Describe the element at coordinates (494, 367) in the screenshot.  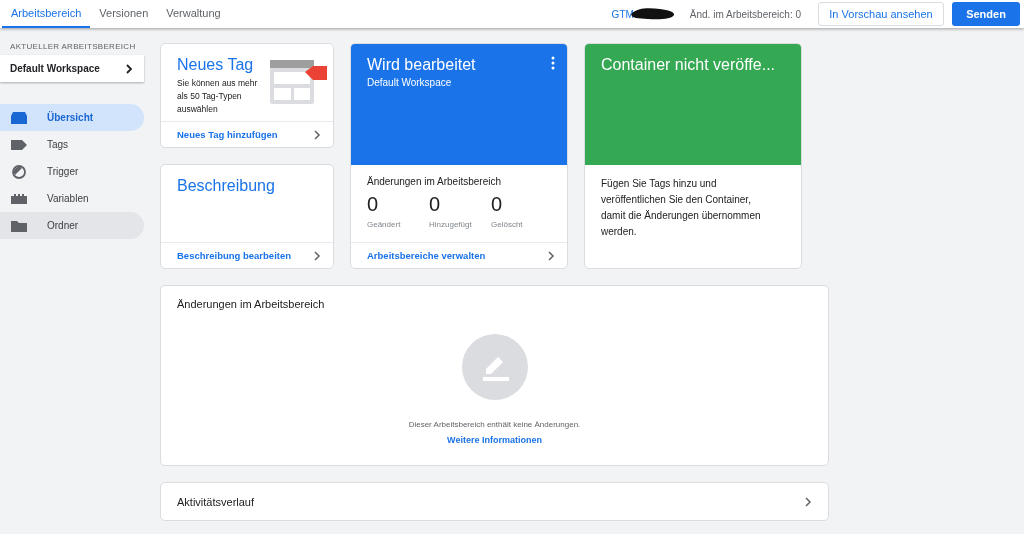
I see `edit-icon` at that location.